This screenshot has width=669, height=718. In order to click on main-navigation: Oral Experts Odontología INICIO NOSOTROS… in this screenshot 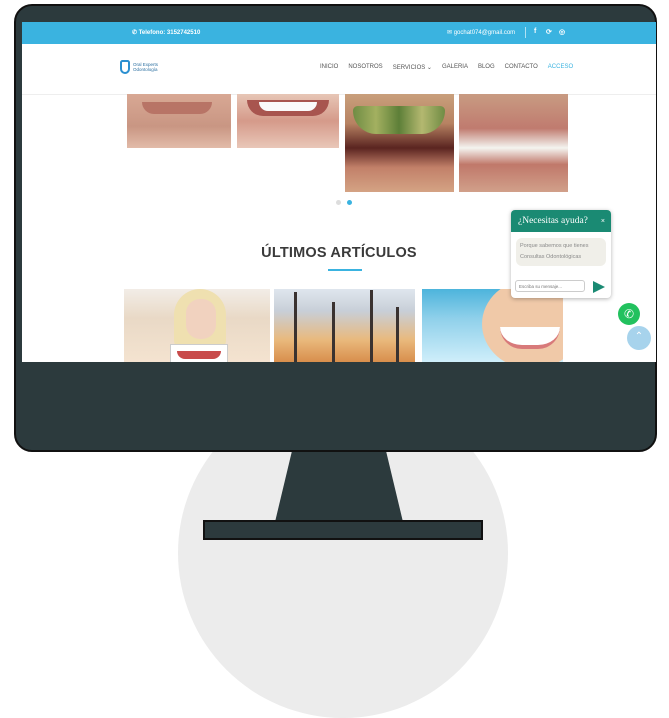, I will do `click(339, 69)`.